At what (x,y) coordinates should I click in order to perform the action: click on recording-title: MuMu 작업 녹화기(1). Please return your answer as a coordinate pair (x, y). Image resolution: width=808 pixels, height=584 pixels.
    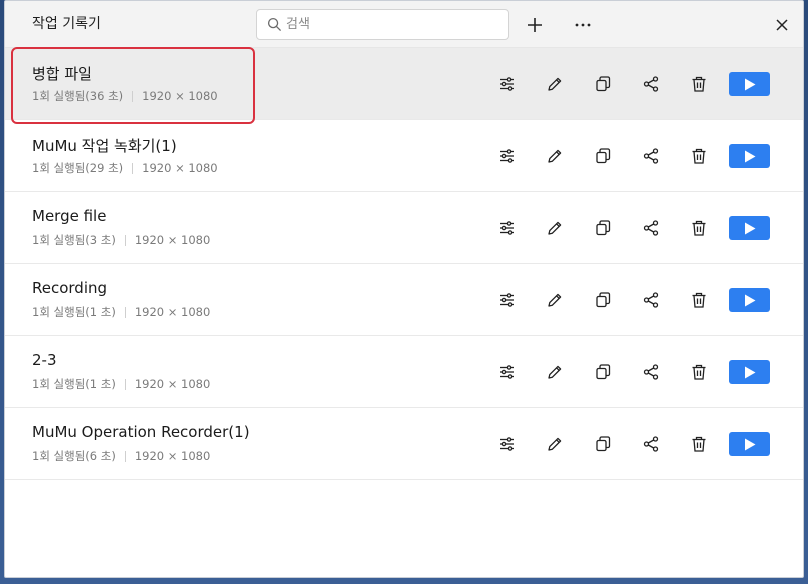
    Looking at the image, I should click on (104, 146).